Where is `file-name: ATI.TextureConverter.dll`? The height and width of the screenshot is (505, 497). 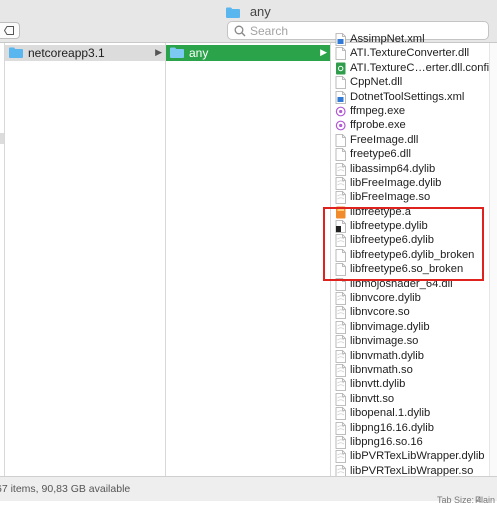 file-name: ATI.TextureConverter.dll is located at coordinates (410, 53).